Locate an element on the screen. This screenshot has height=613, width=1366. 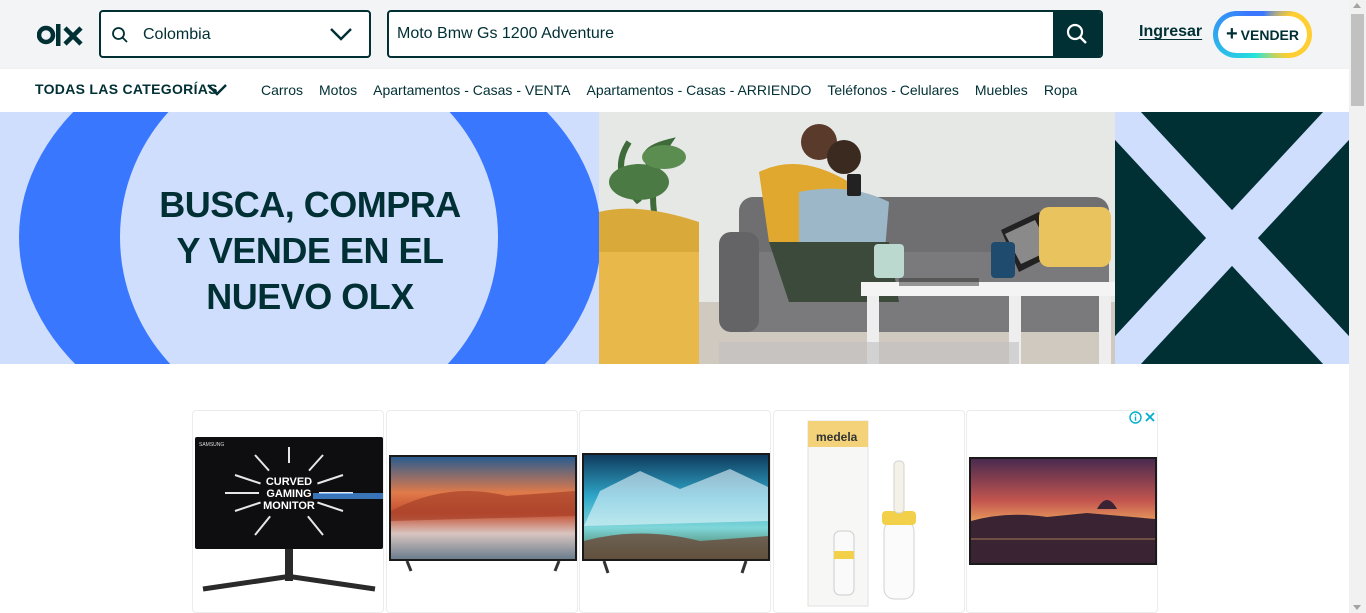
login-link: Ingresar is located at coordinates (1170, 32).